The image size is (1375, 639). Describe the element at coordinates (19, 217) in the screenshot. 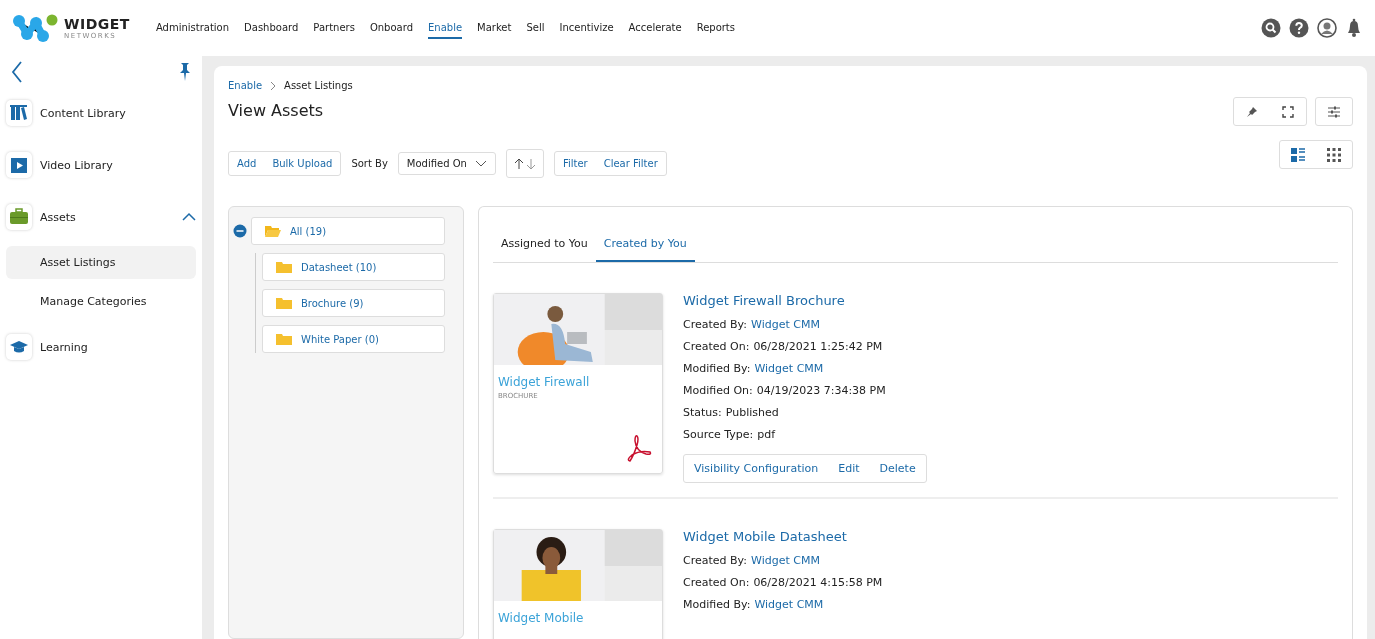

I see `briefcase-icon` at that location.